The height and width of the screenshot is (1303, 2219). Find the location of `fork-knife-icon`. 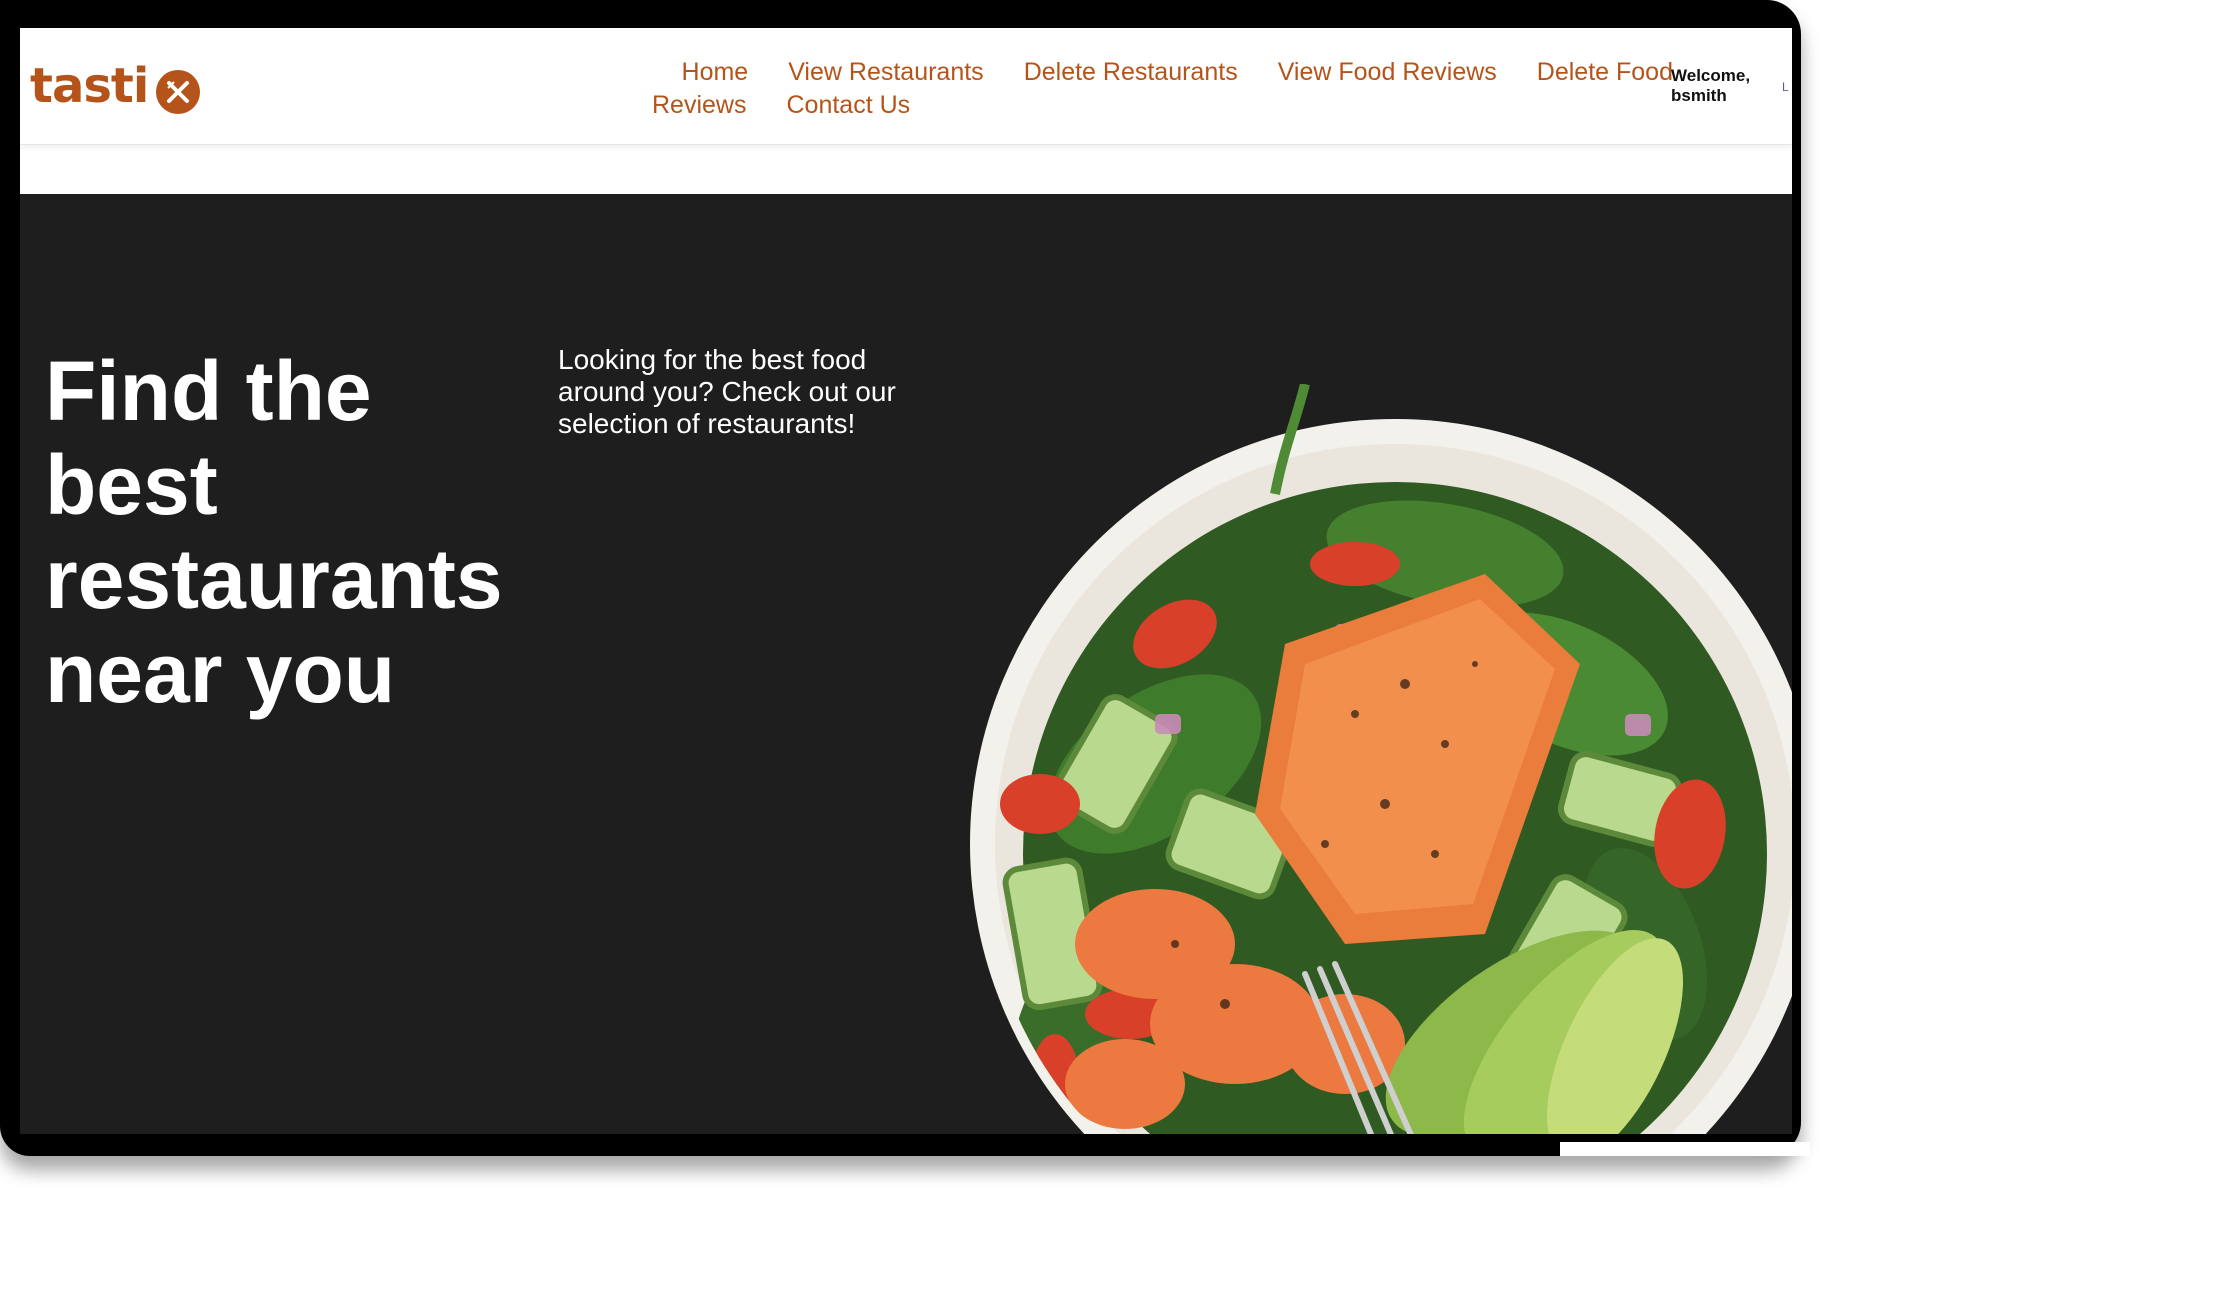

fork-knife-icon is located at coordinates (178, 92).